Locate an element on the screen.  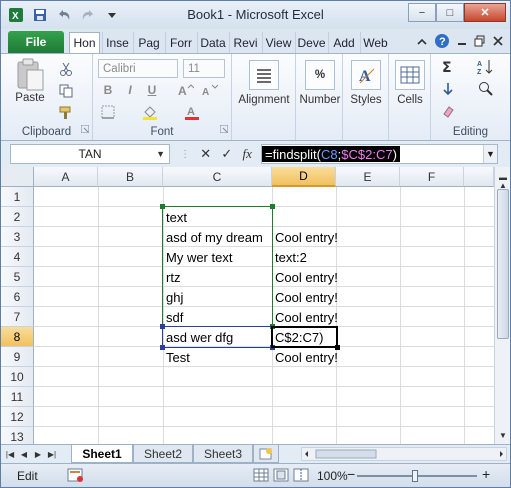
zoom-in-button: + is located at coordinates (486, 474).